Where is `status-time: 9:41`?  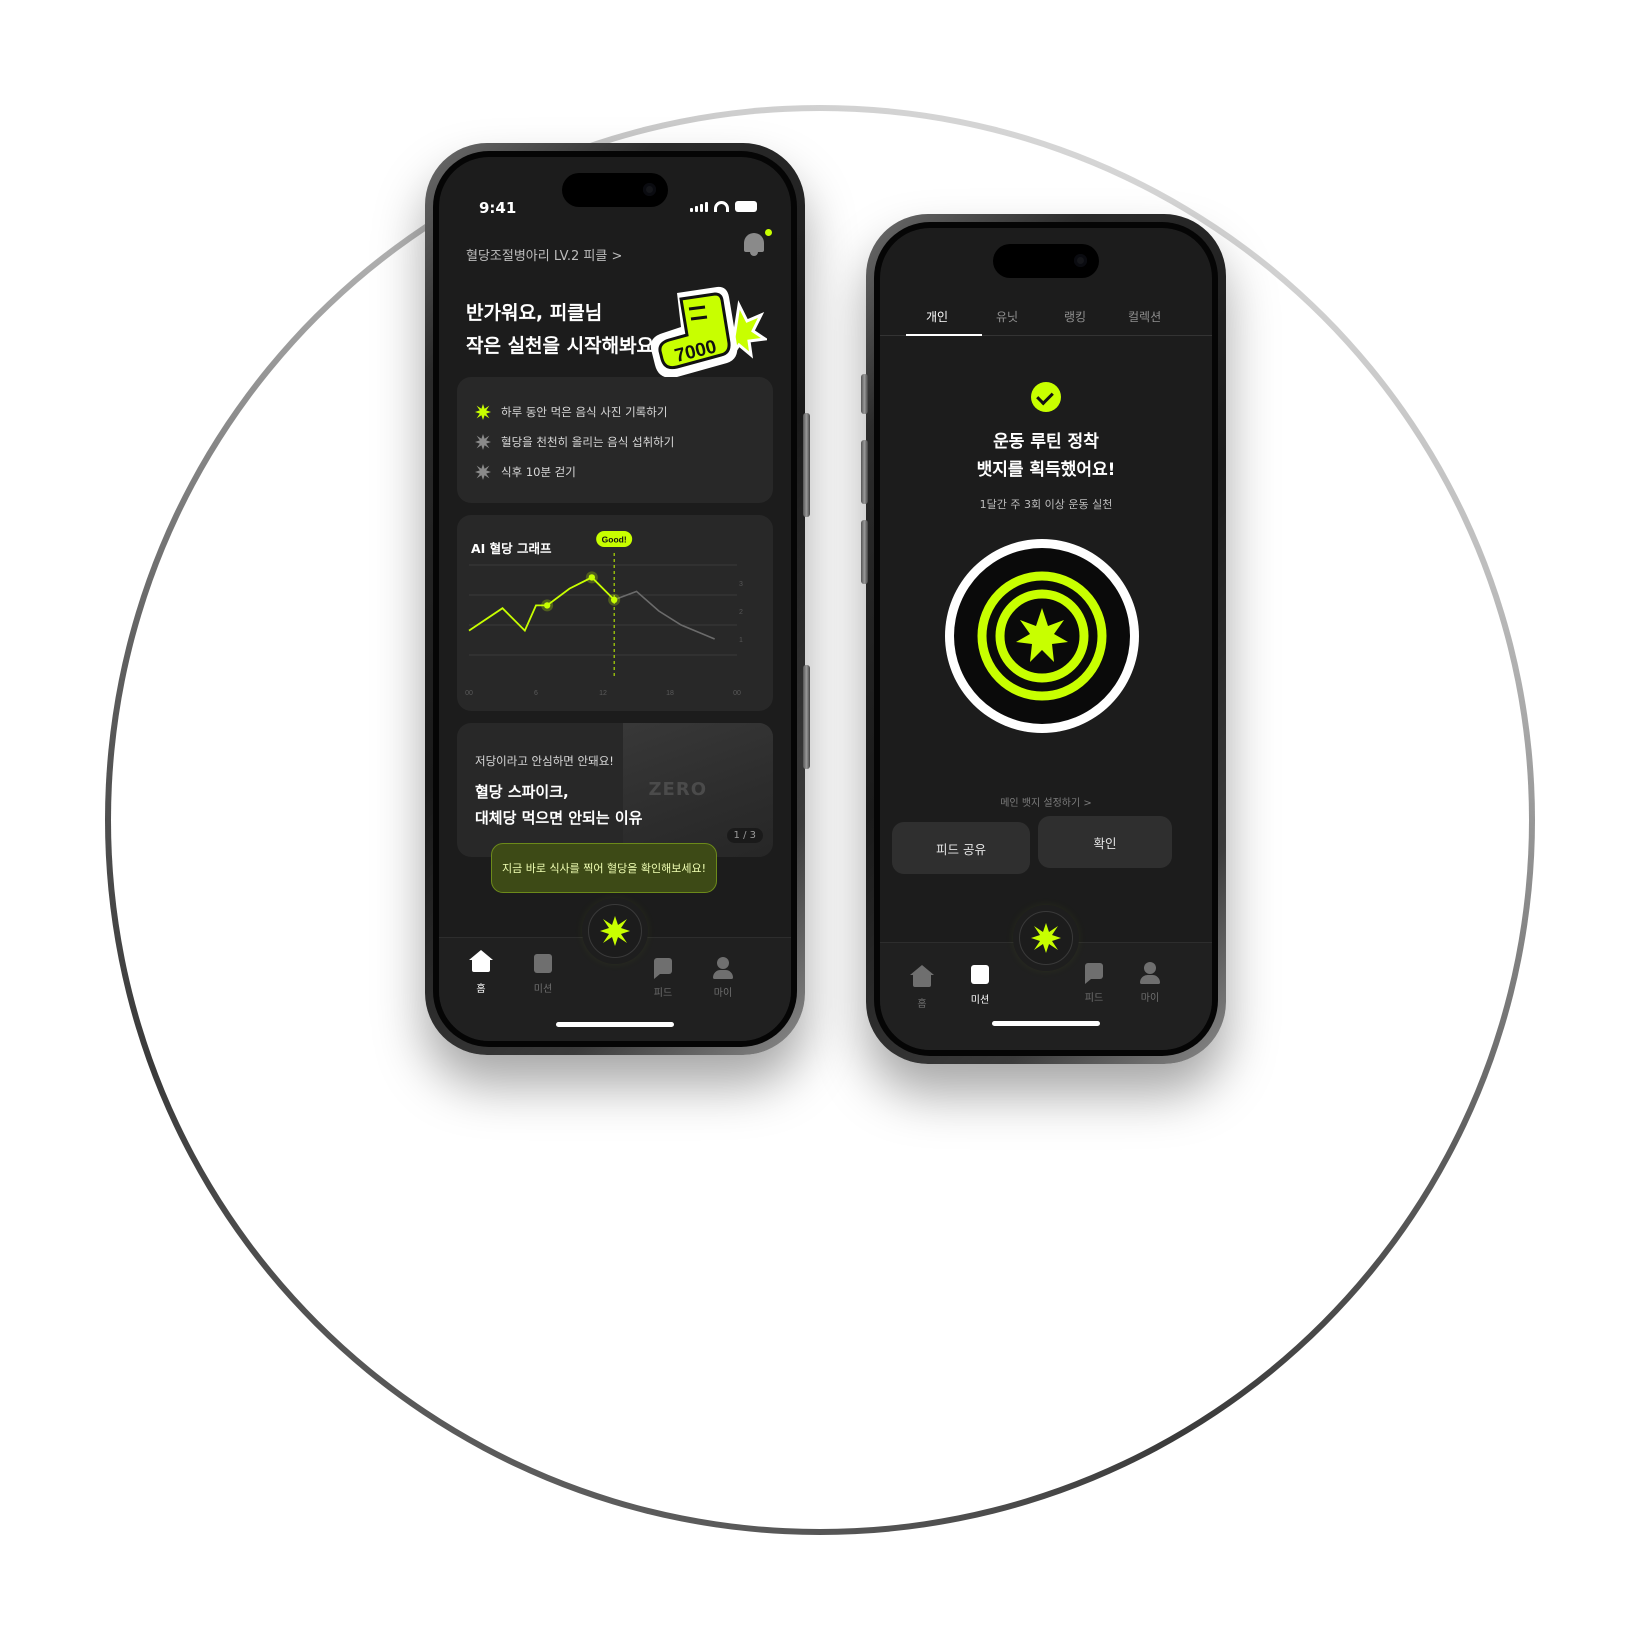 status-time: 9:41 is located at coordinates (498, 208).